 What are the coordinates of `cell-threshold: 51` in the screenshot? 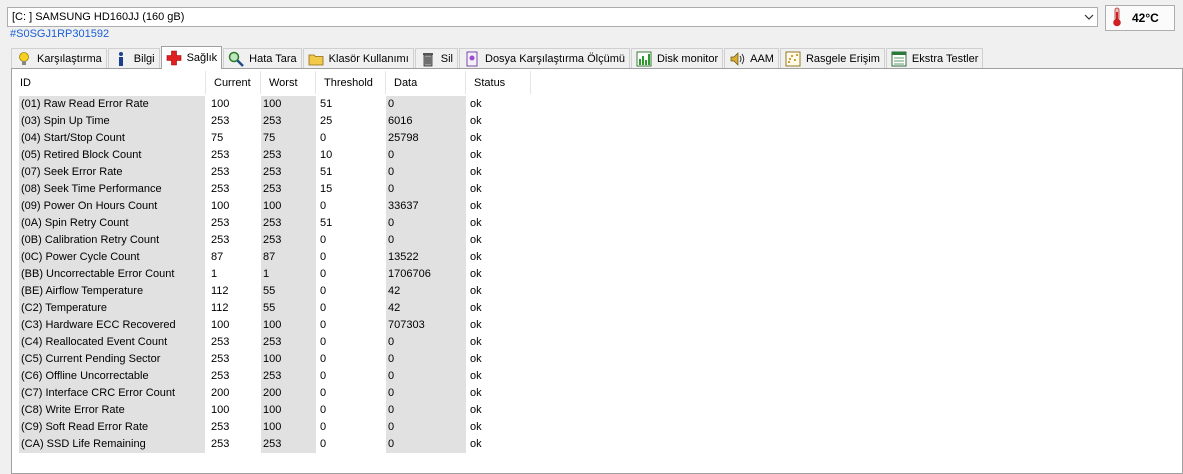 It's located at (326, 172).